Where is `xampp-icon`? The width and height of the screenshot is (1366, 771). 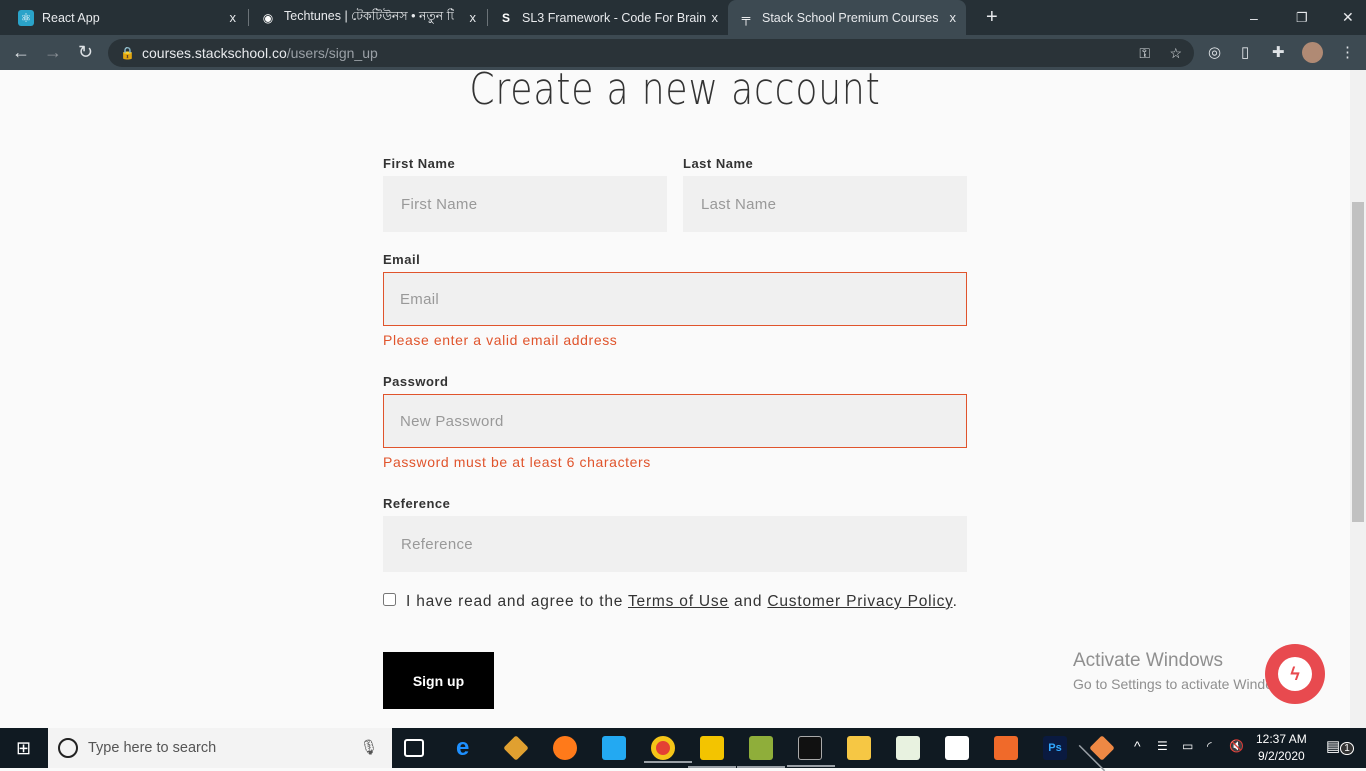 xampp-icon is located at coordinates (1006, 748).